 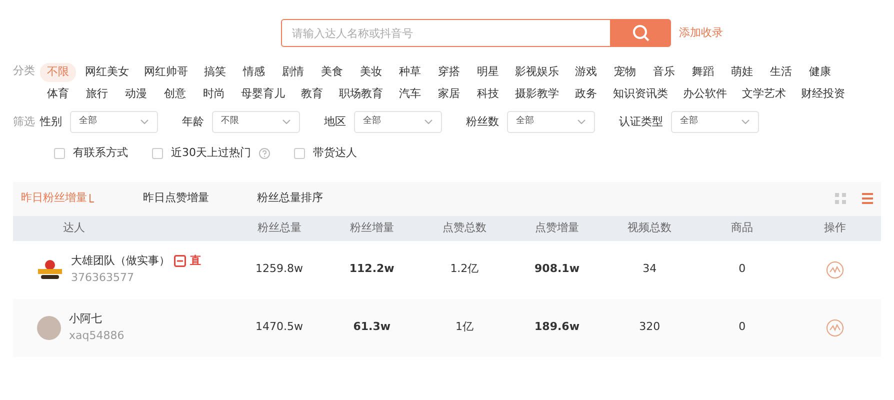 I want to click on table-cell-text: 1.2亿, so click(x=464, y=269).